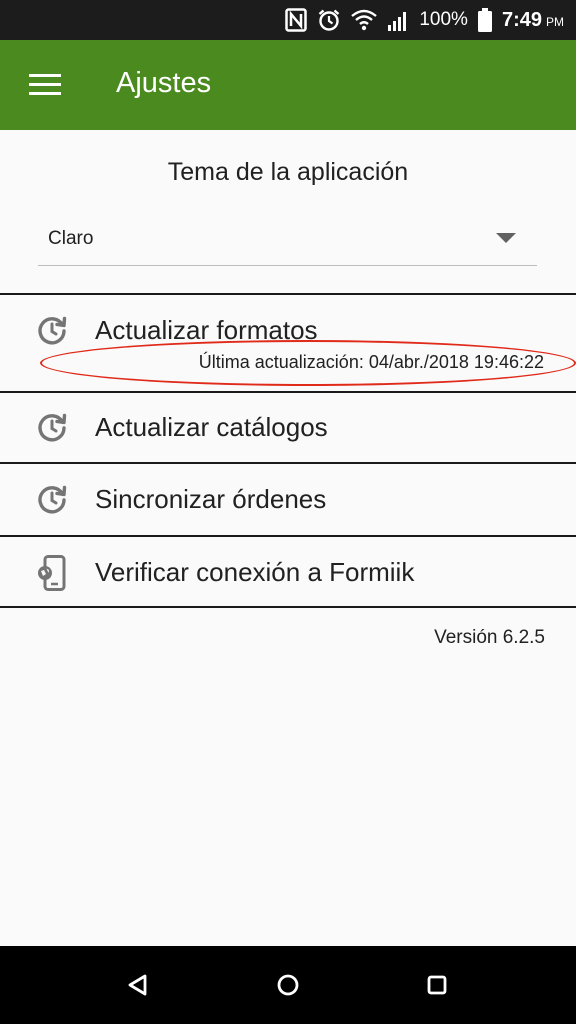 Image resolution: width=576 pixels, height=1024 pixels. What do you see at coordinates (288, 607) in the screenshot?
I see `divider` at bounding box center [288, 607].